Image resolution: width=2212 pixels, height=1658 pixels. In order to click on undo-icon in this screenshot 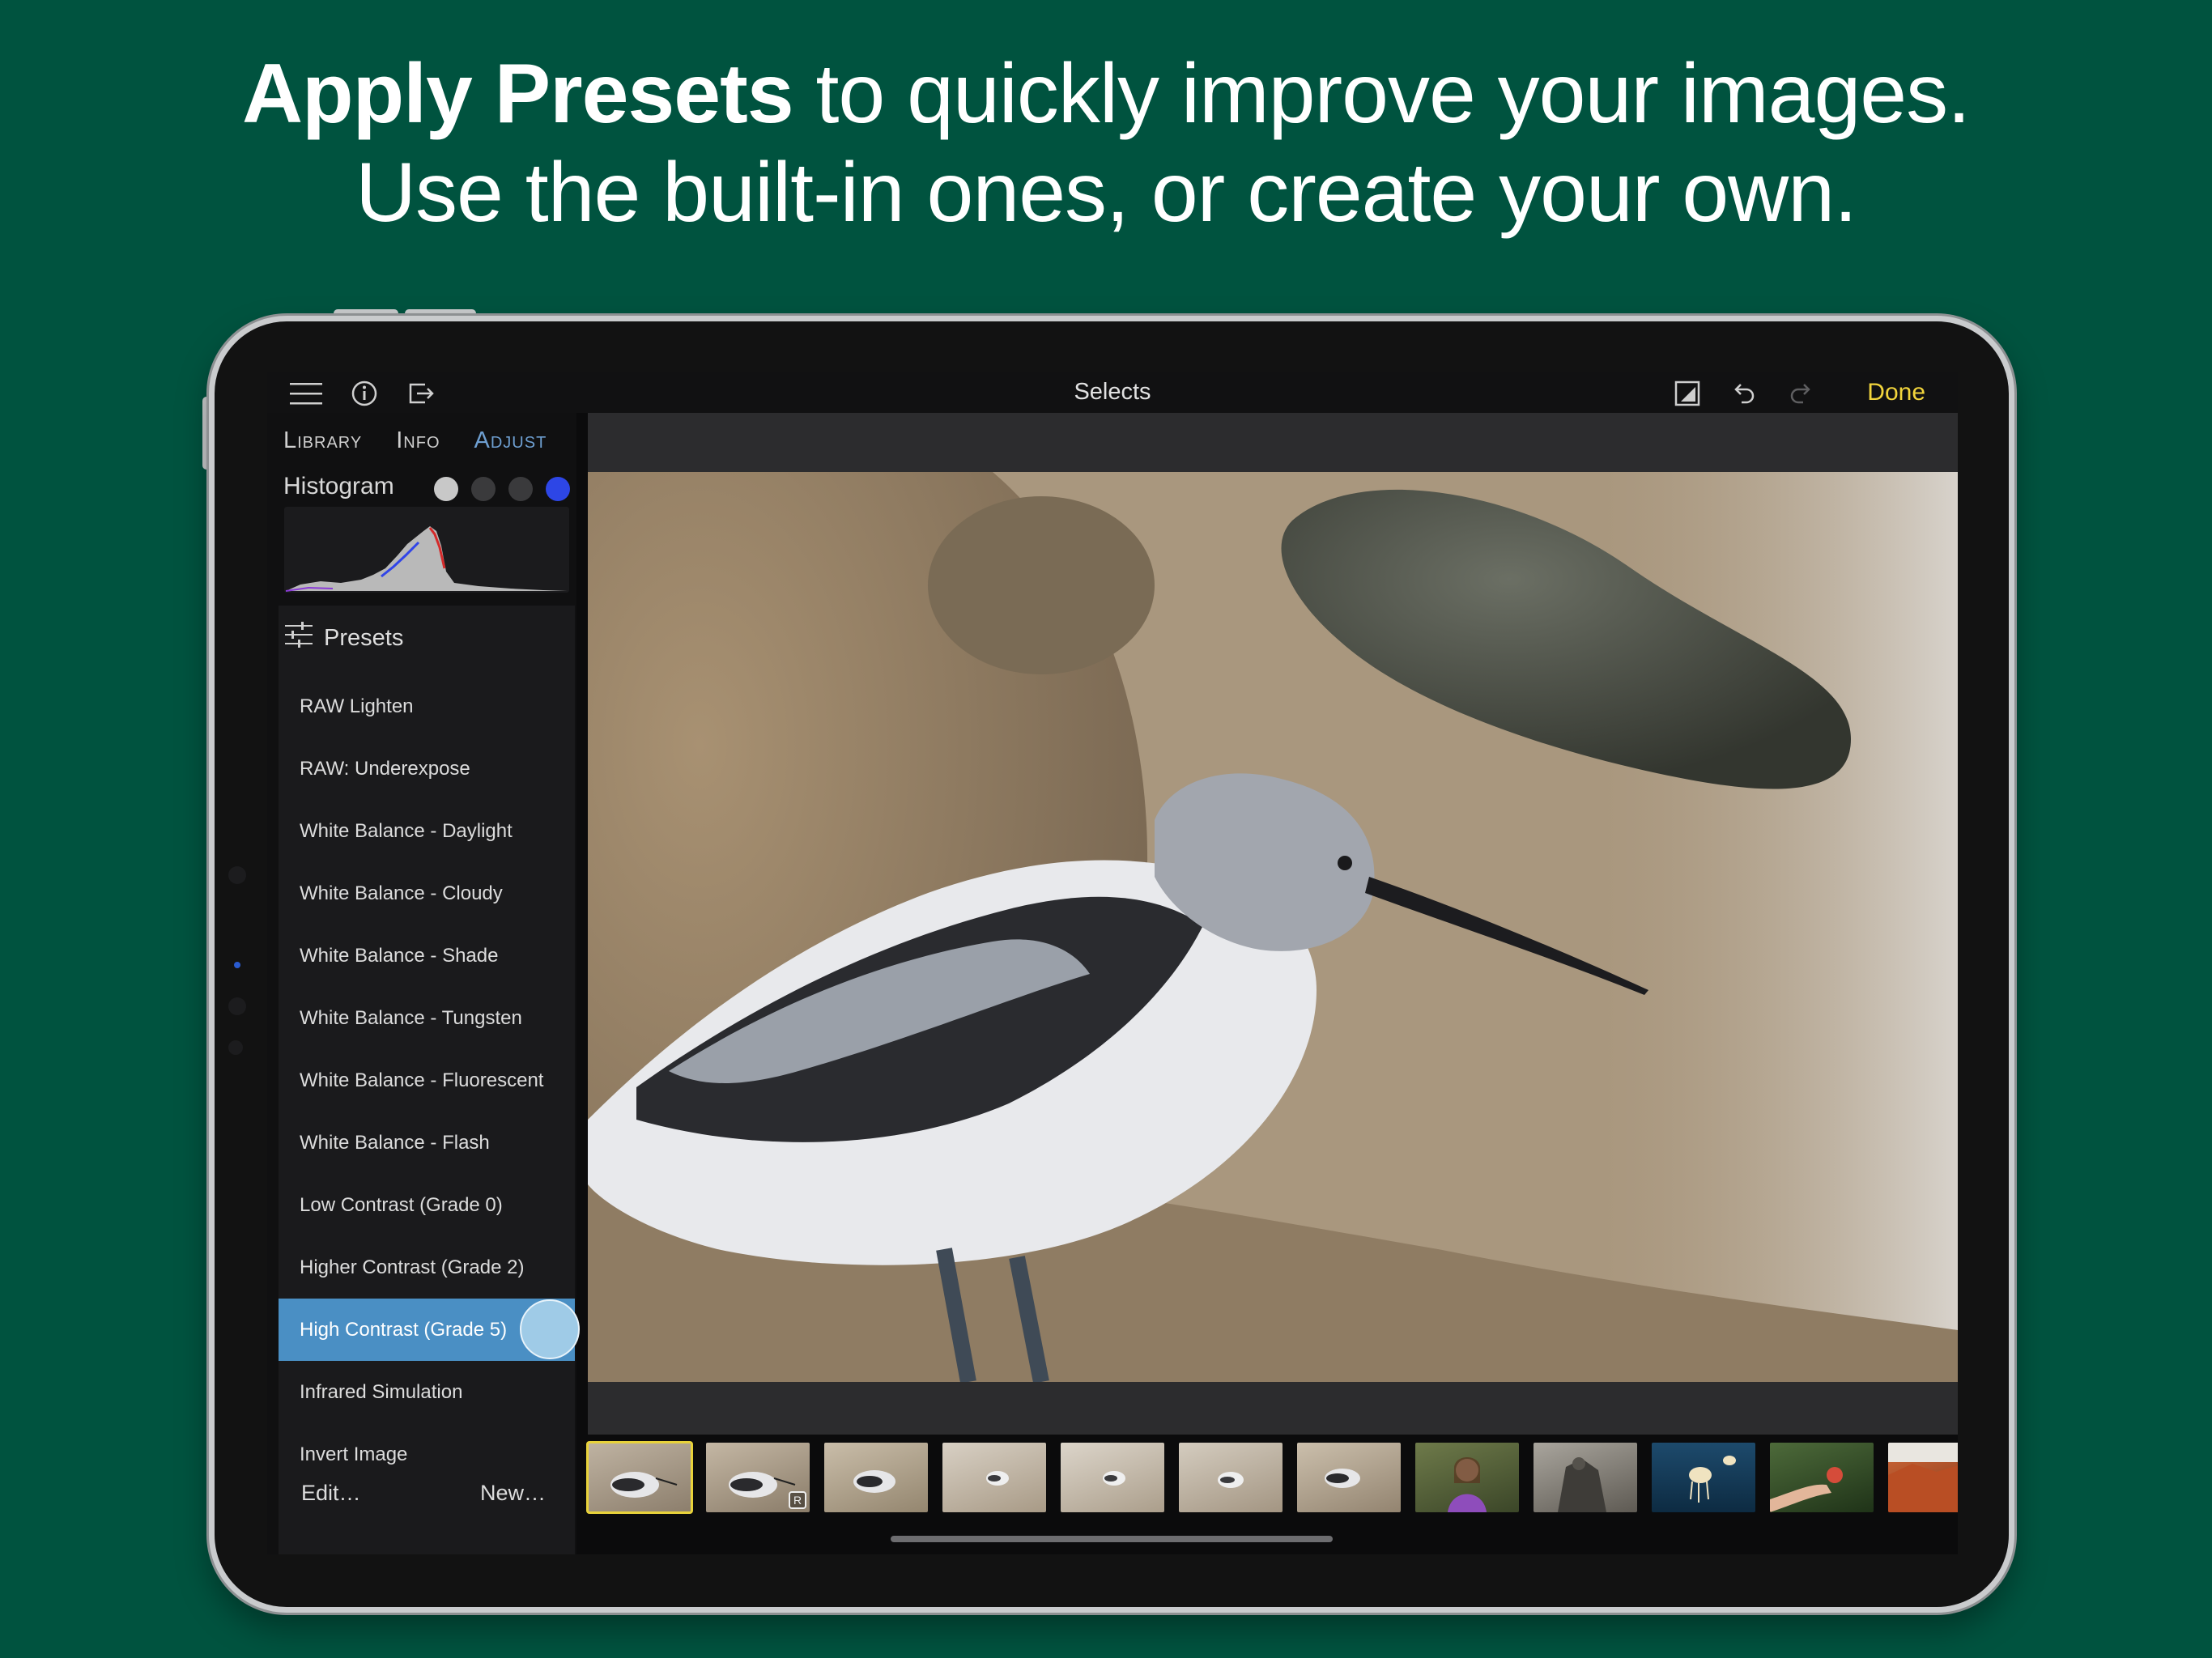, I will do `click(1744, 393)`.